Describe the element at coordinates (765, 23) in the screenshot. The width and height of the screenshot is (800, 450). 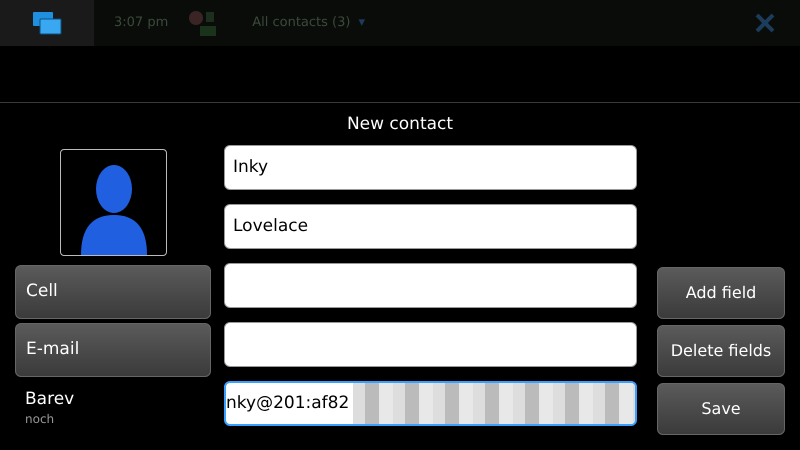
I see `close-icon` at that location.